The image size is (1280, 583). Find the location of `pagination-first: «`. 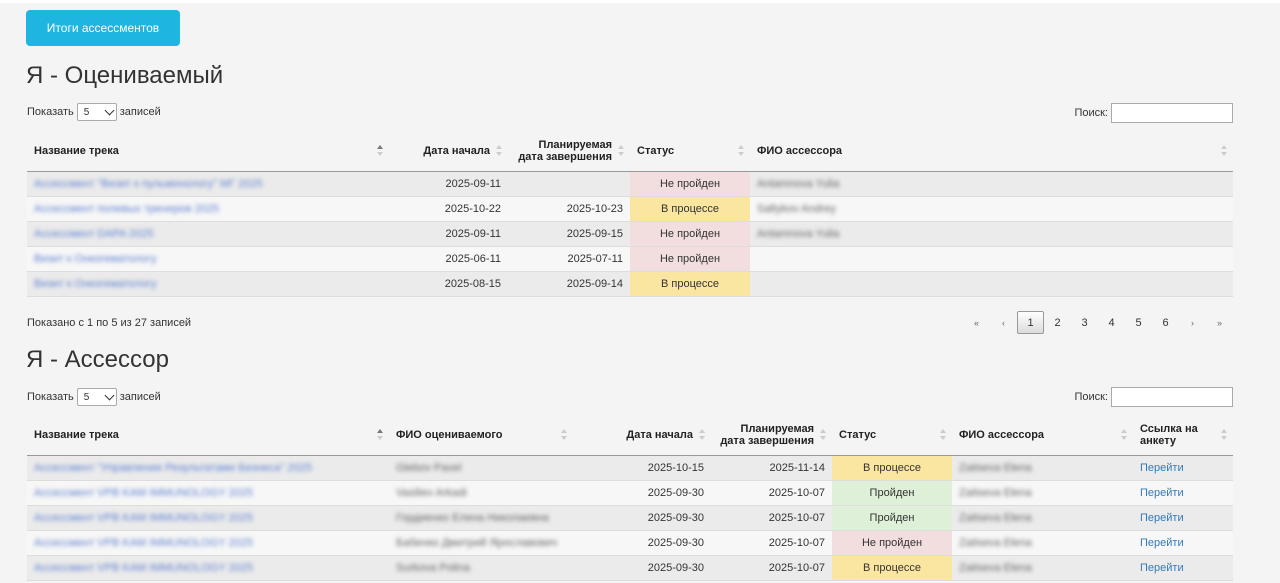

pagination-first: « is located at coordinates (976, 322).